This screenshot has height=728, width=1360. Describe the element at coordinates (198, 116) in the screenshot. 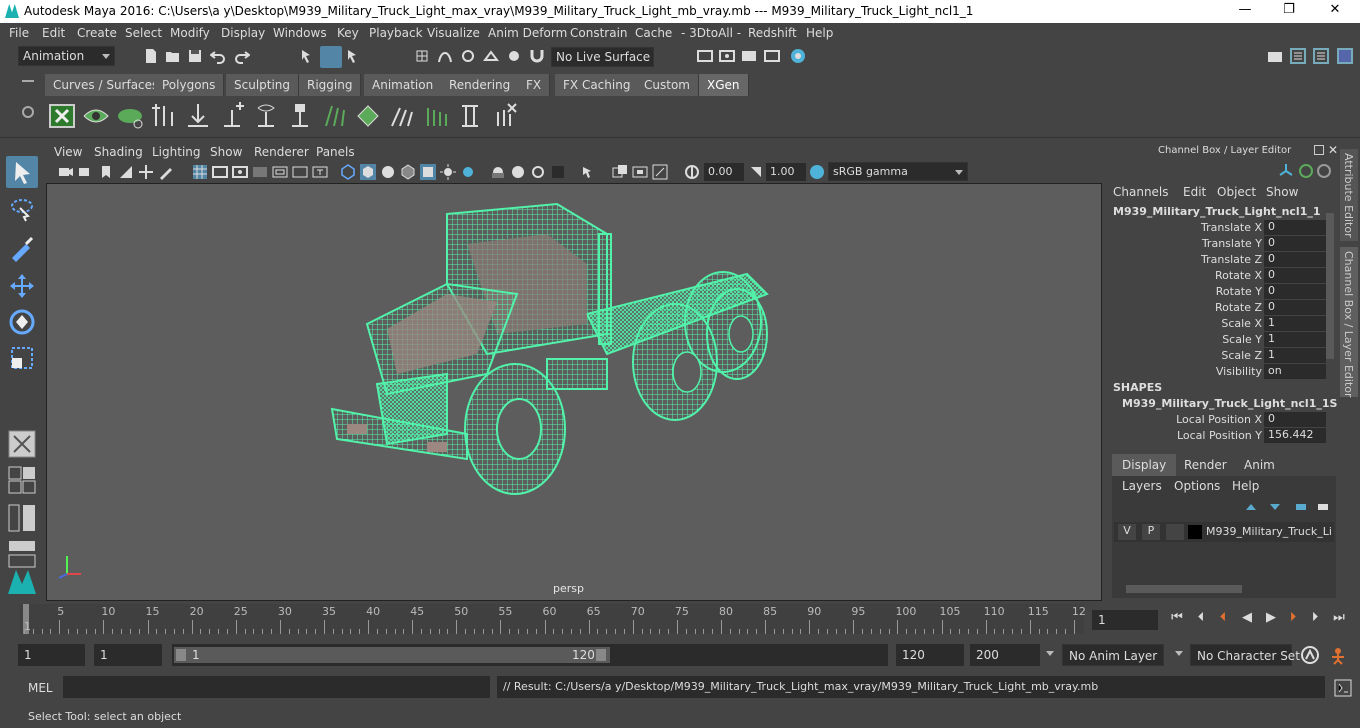

I see `xgen-place-guide-icon` at that location.